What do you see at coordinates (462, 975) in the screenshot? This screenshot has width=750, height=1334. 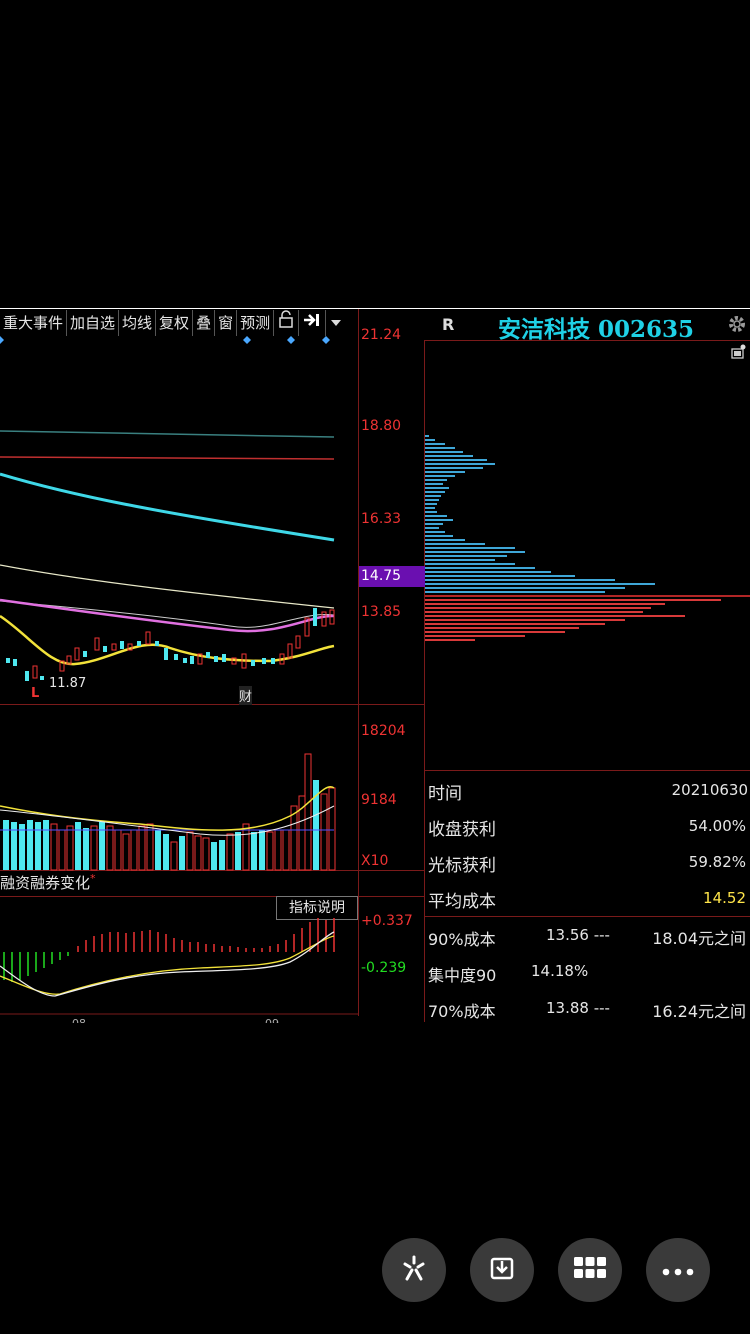 I see `concentration90-label: 集中度90` at bounding box center [462, 975].